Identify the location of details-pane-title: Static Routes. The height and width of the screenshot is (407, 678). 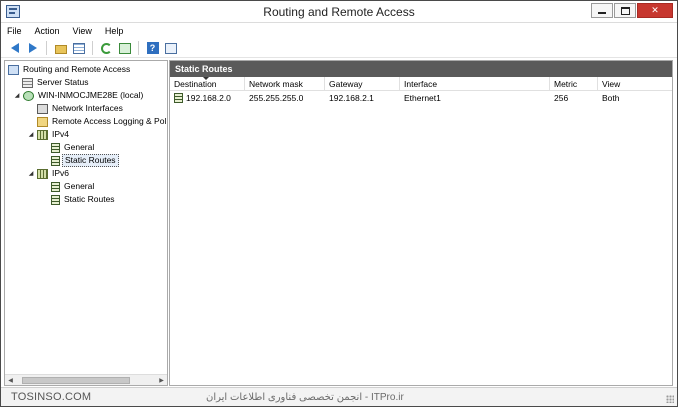
(421, 69).